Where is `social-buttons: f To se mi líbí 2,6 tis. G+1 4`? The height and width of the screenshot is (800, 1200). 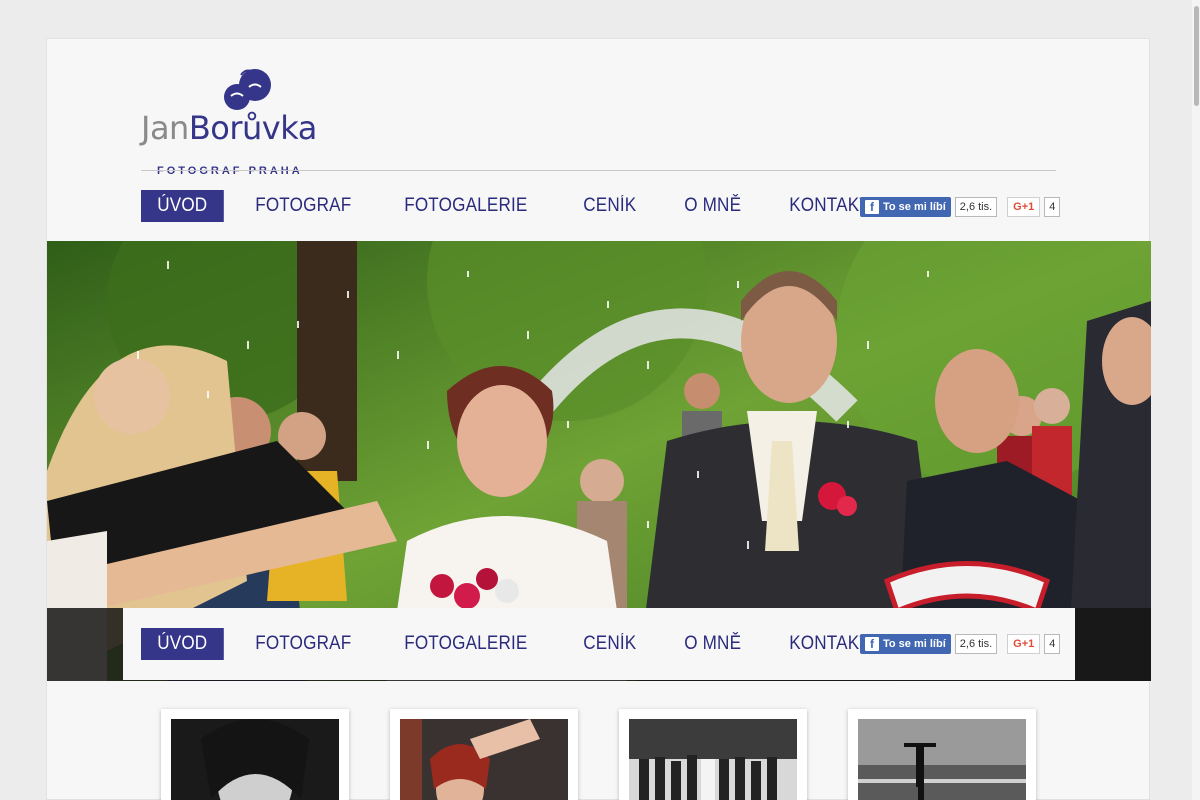
social-buttons: f To se mi líbí 2,6 tis. G+1 4 is located at coordinates (960, 207).